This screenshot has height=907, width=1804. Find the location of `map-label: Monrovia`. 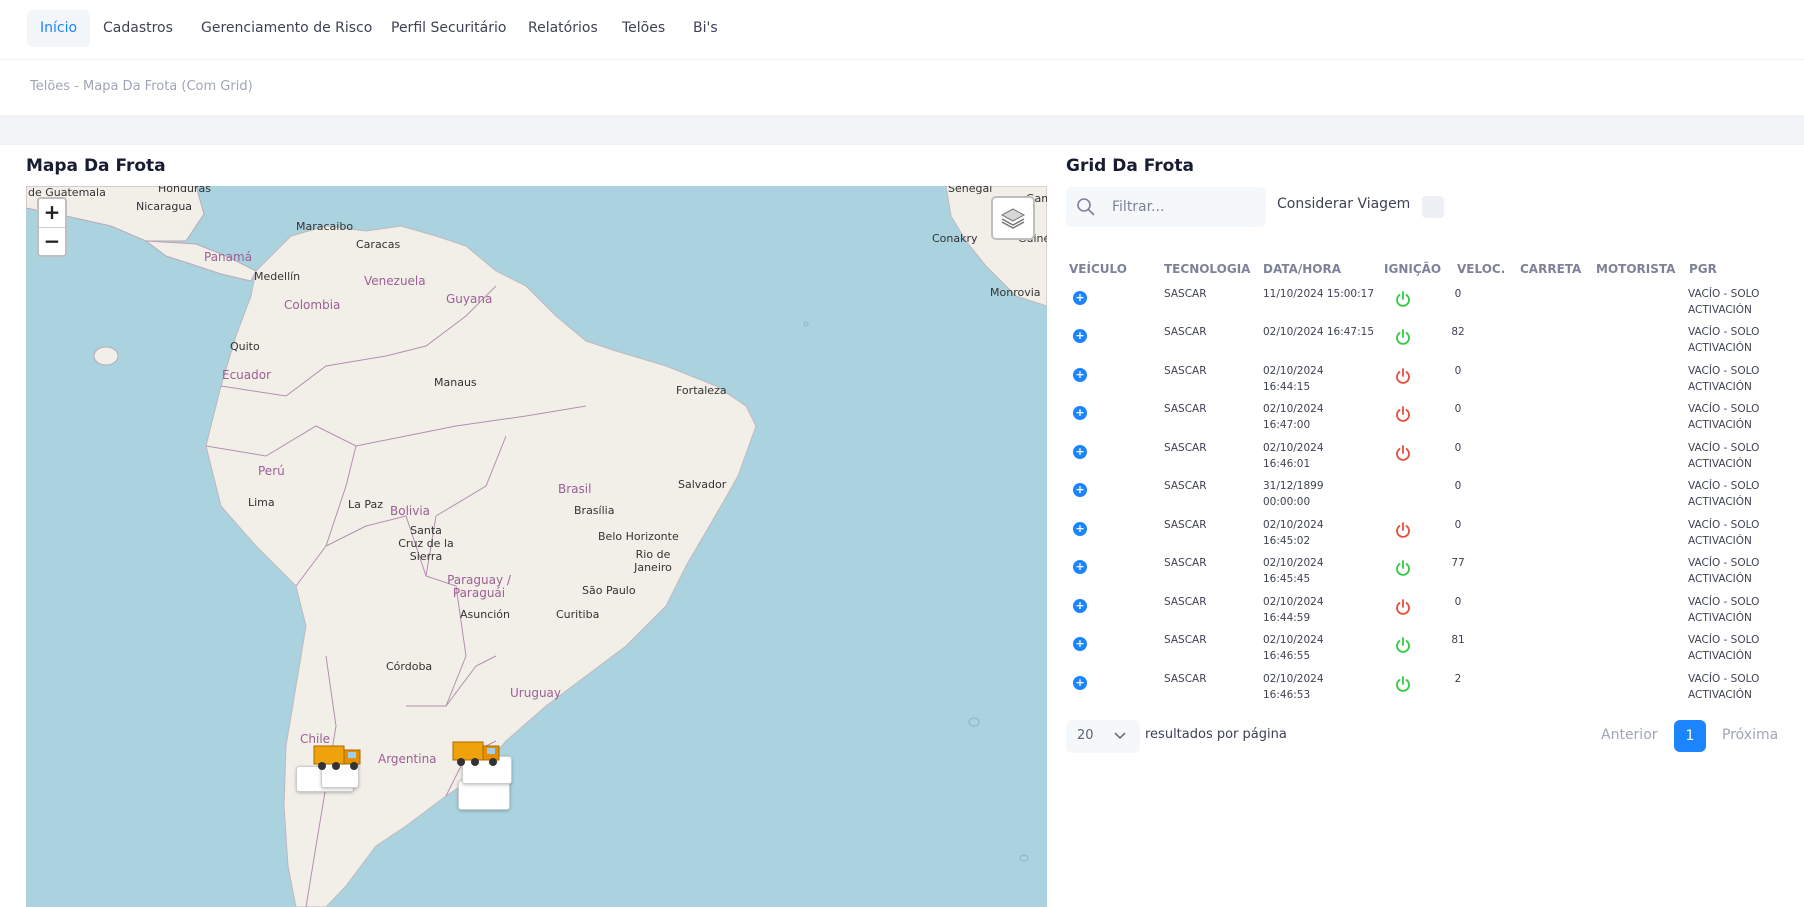

map-label: Monrovia is located at coordinates (1015, 292).